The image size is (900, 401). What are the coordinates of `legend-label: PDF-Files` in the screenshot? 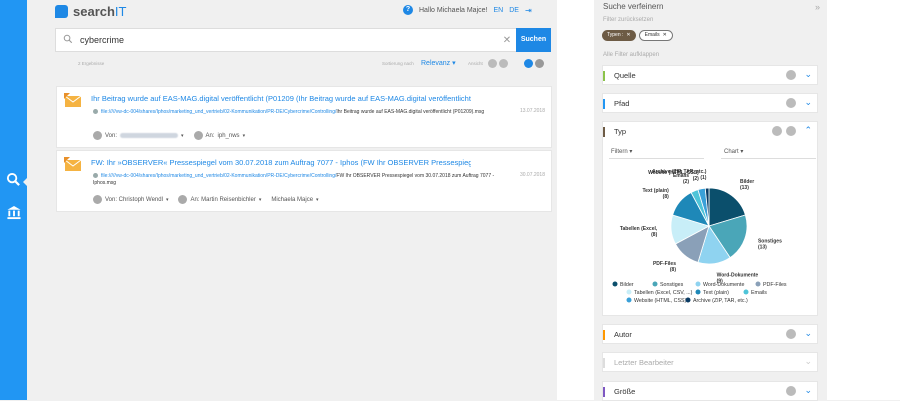 It's located at (775, 285).